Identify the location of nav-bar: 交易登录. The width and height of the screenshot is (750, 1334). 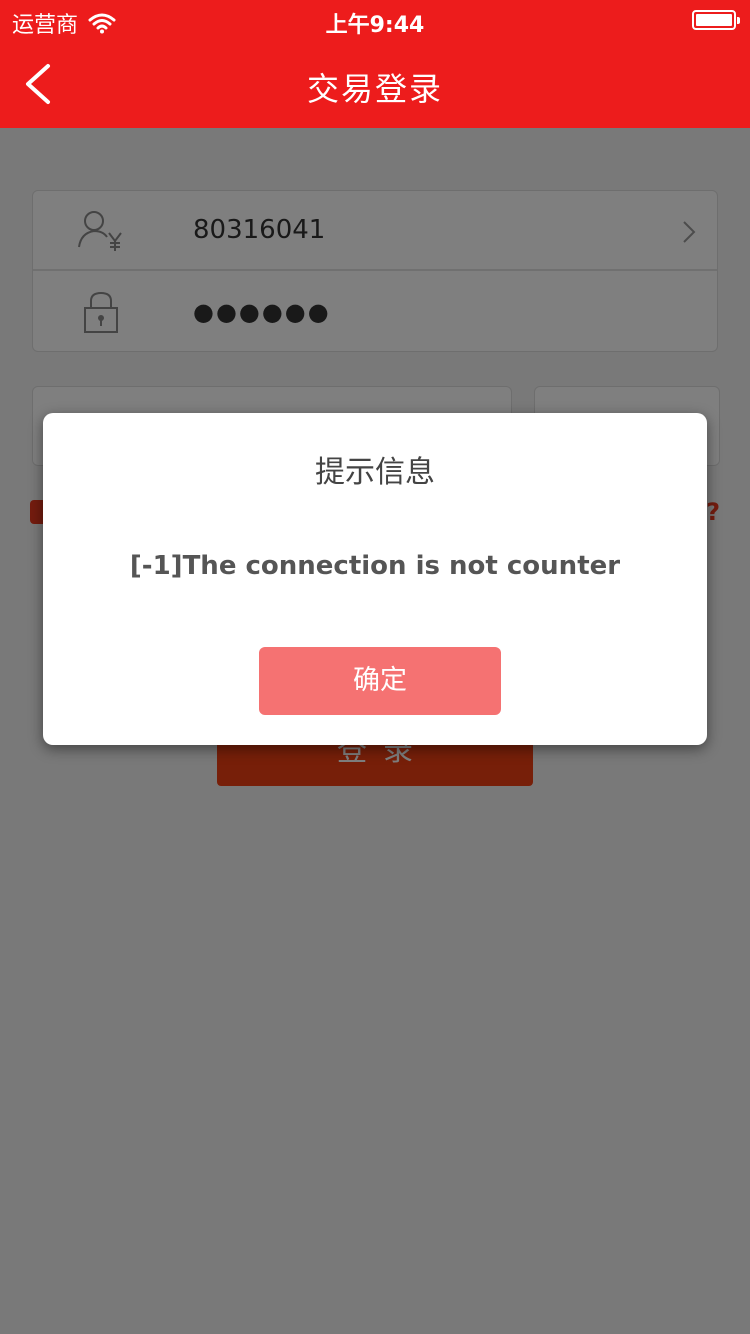
(375, 84).